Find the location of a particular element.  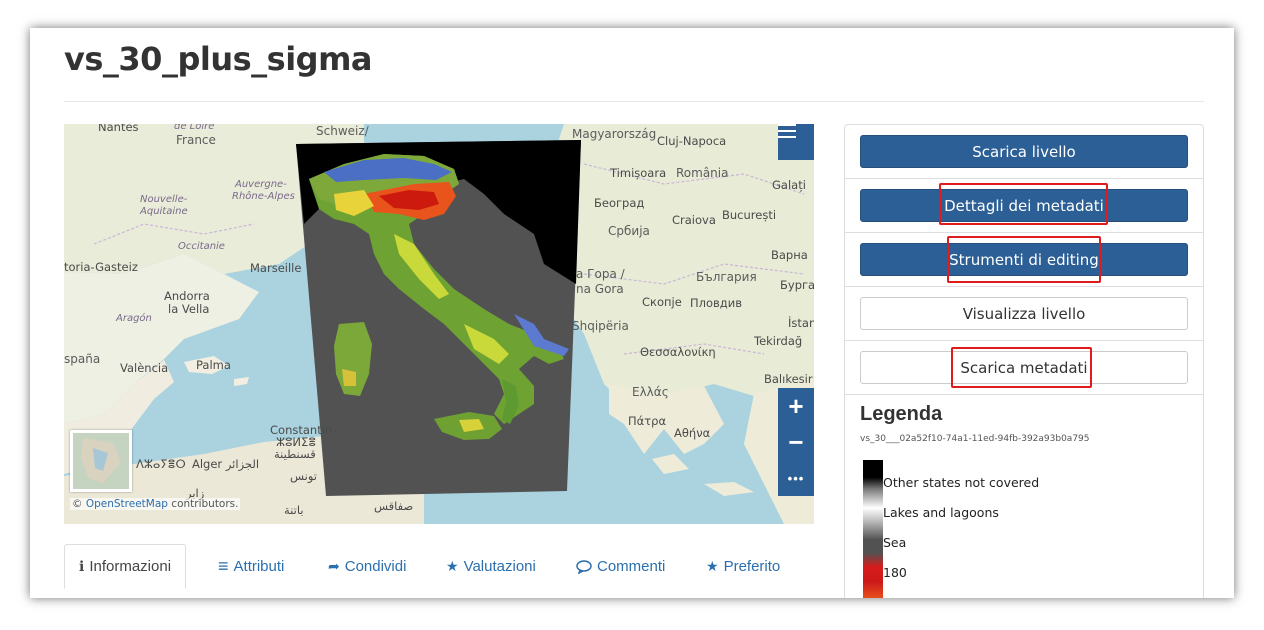

map-label: Shqipëria is located at coordinates (600, 326).